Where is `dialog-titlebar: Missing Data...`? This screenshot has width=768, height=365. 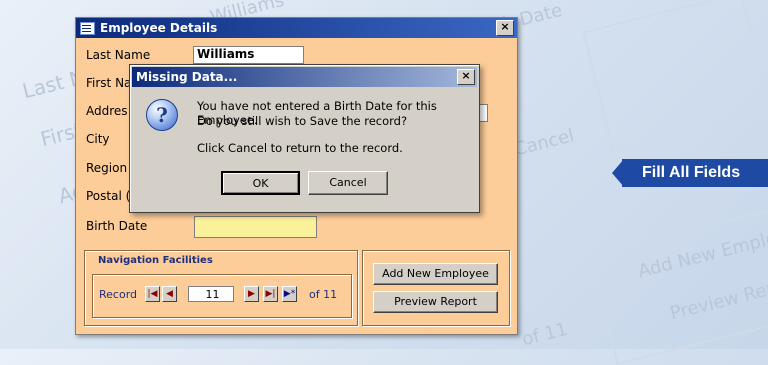 dialog-titlebar: Missing Data... is located at coordinates (304, 77).